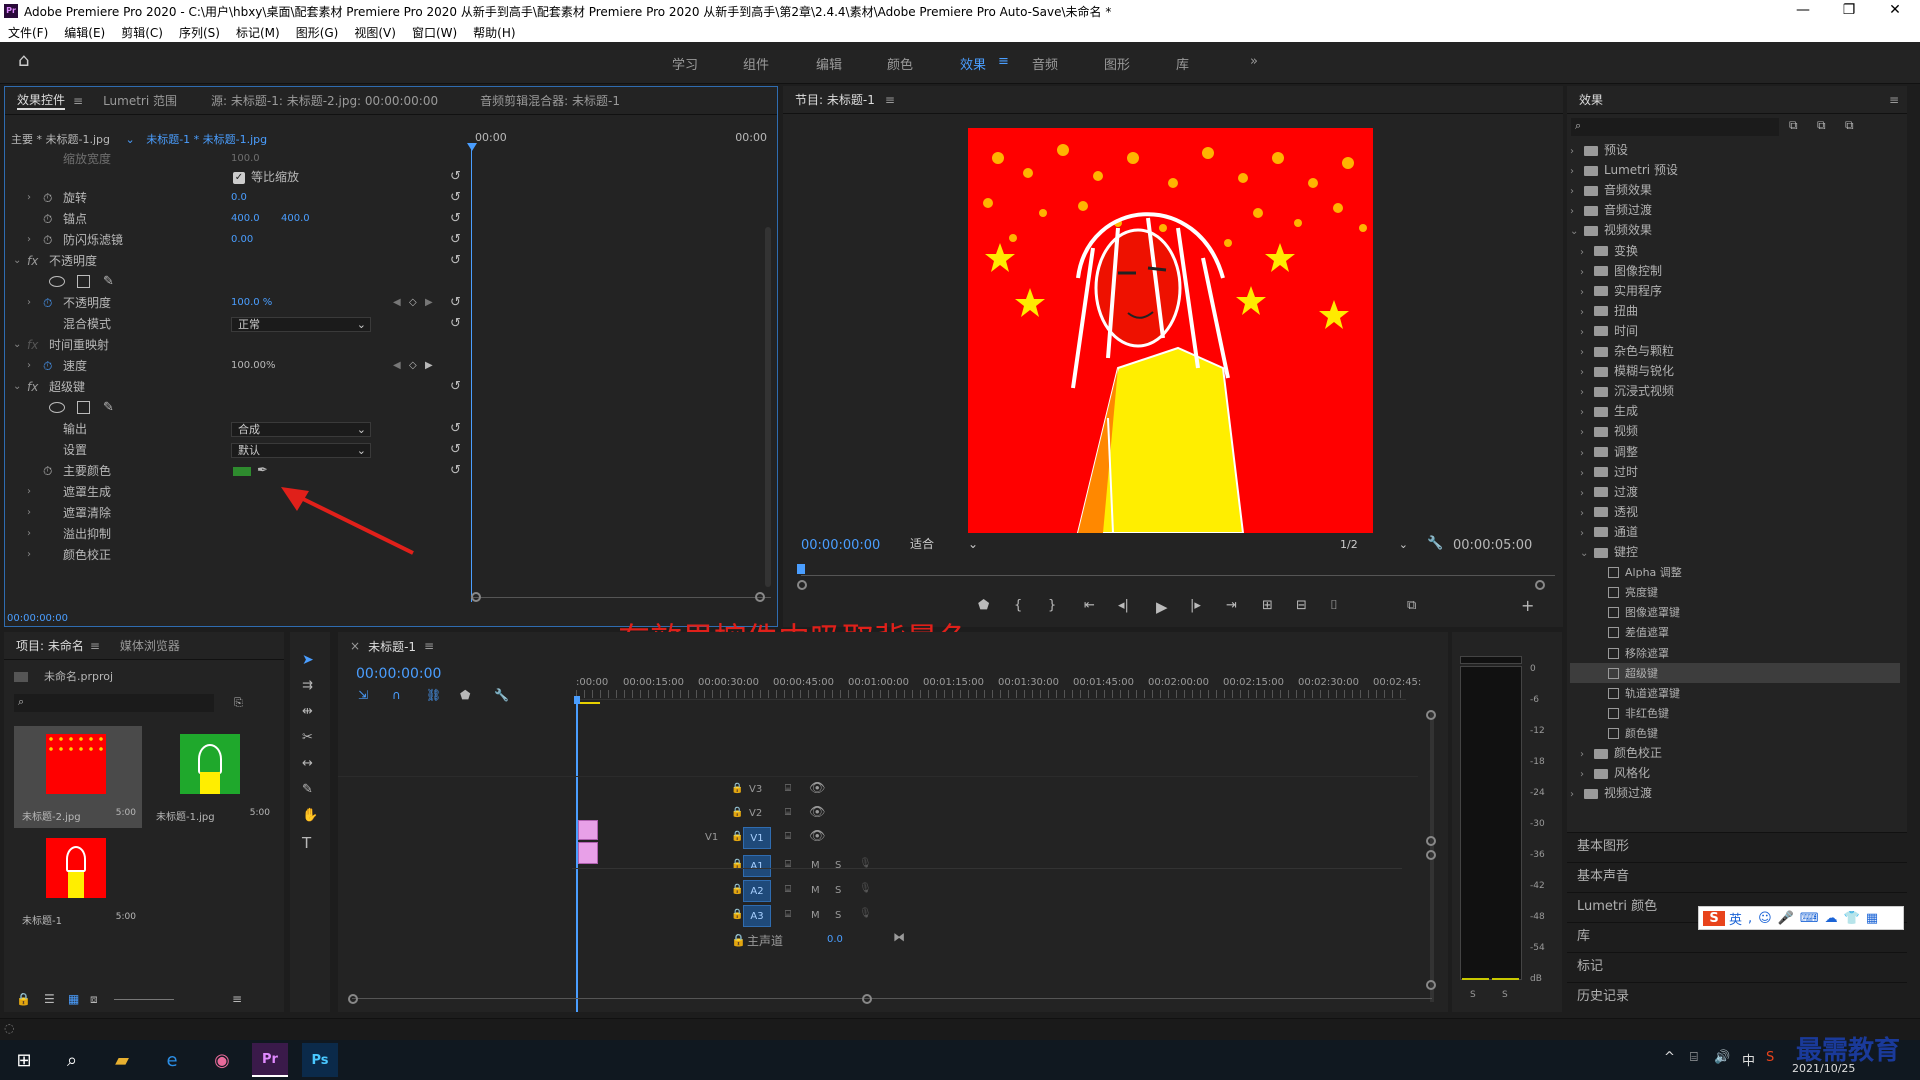 The image size is (1920, 1080). What do you see at coordinates (1770, 1057) in the screenshot?
I see `sogou-tray-icon: S` at bounding box center [1770, 1057].